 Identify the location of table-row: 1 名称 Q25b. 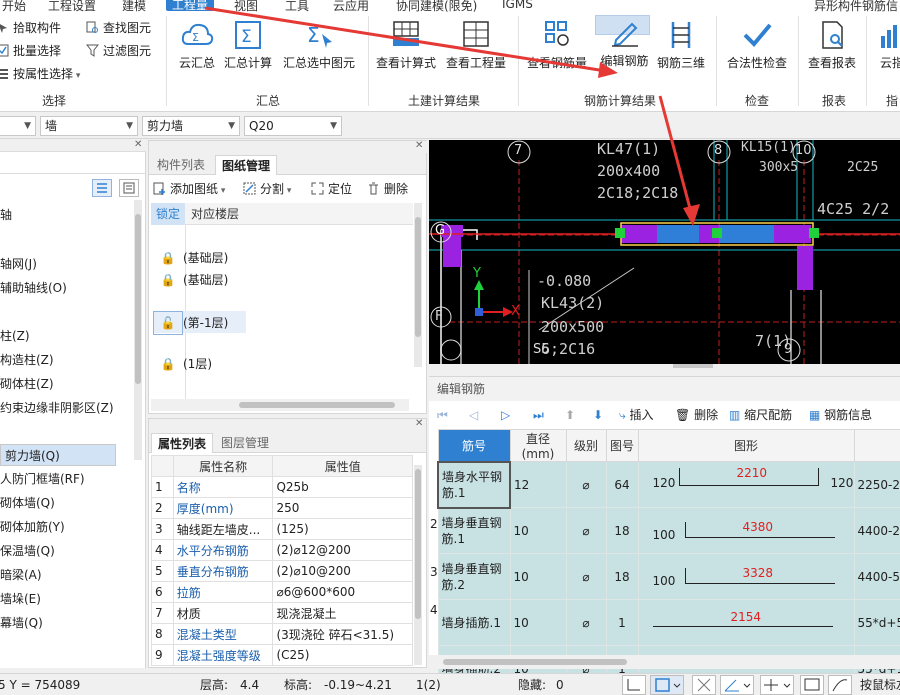
(282, 487).